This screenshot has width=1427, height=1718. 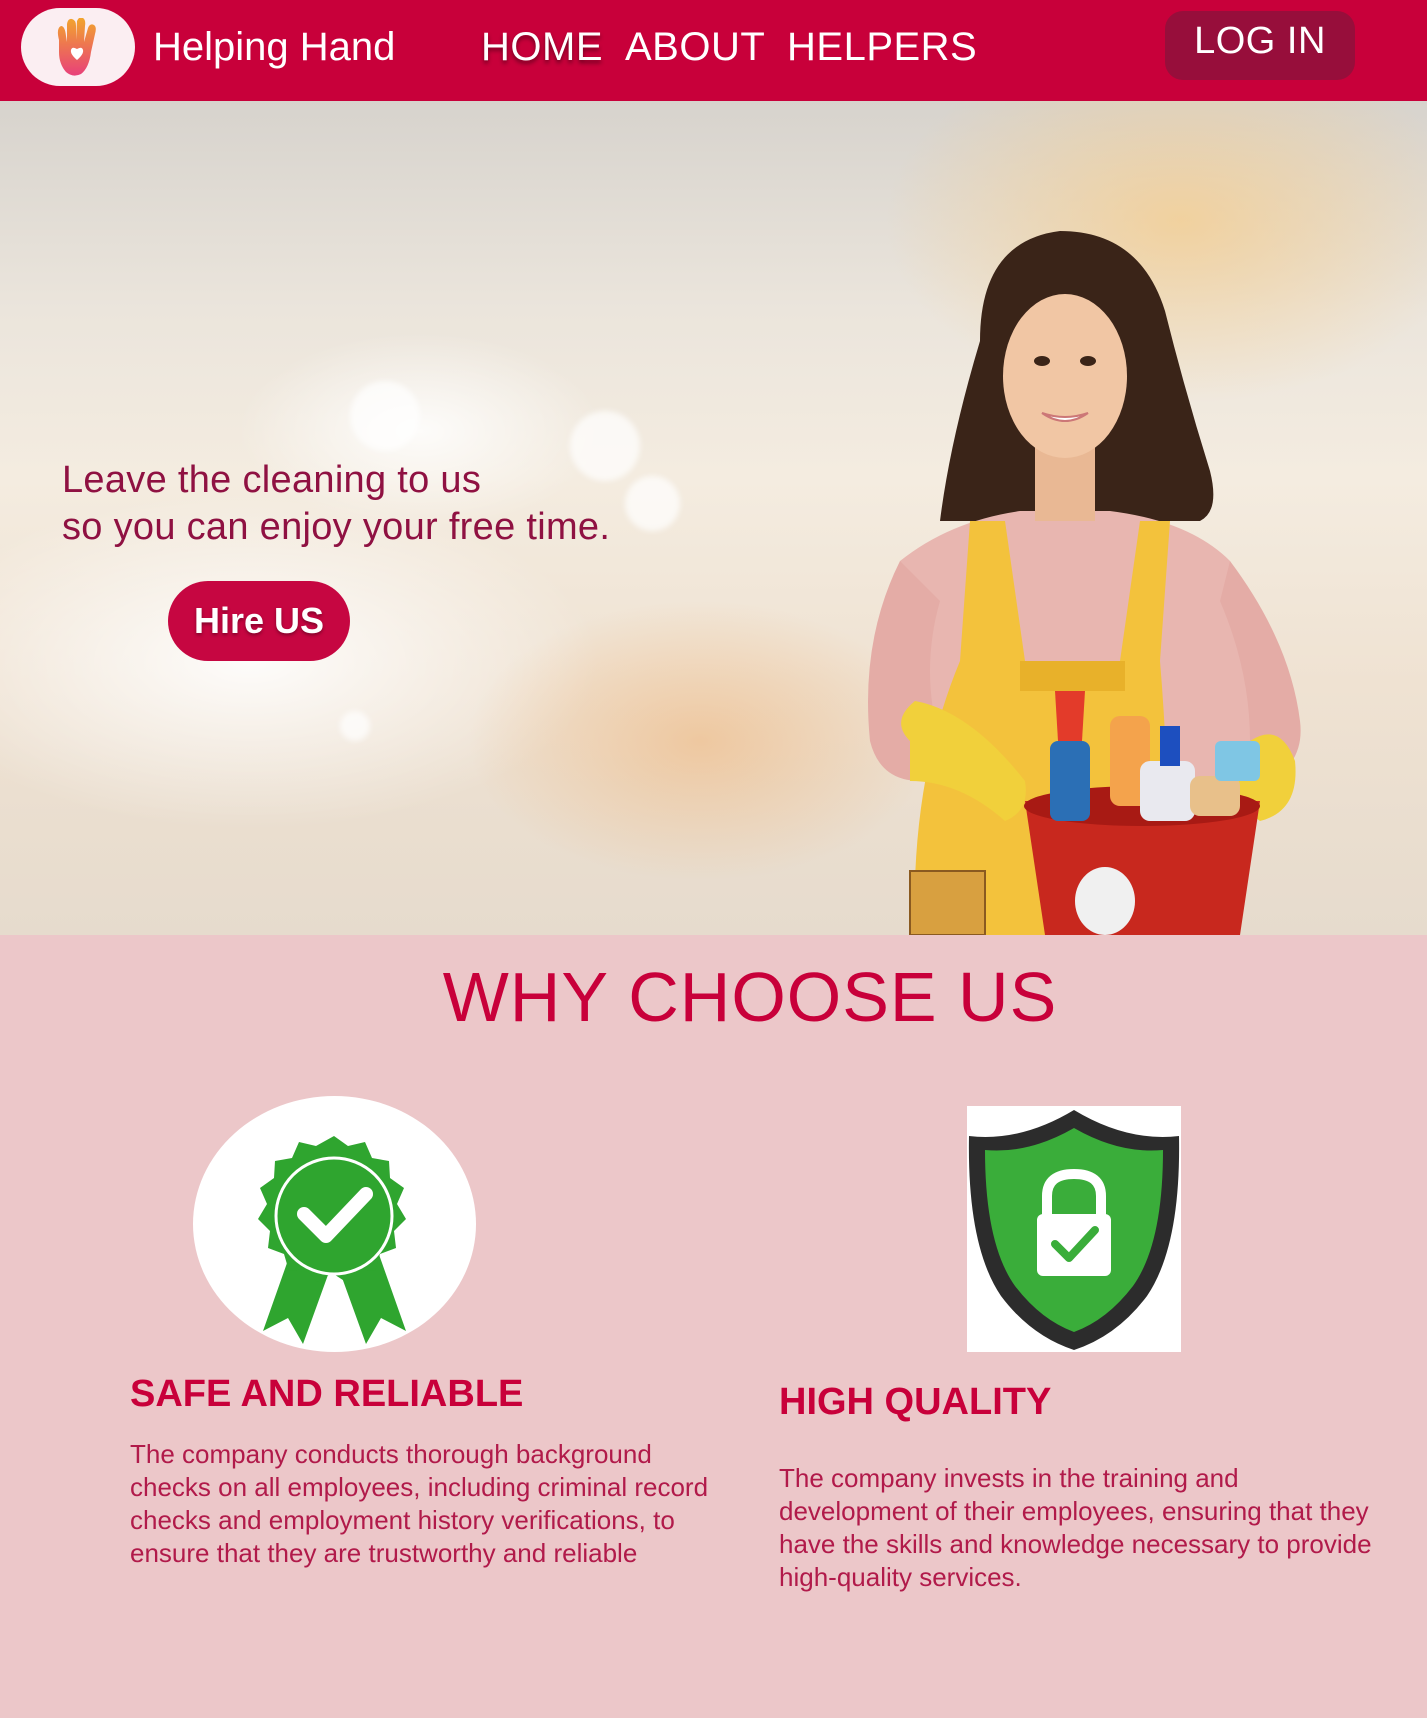 I want to click on cleaner-photo, so click(x=1084, y=583).